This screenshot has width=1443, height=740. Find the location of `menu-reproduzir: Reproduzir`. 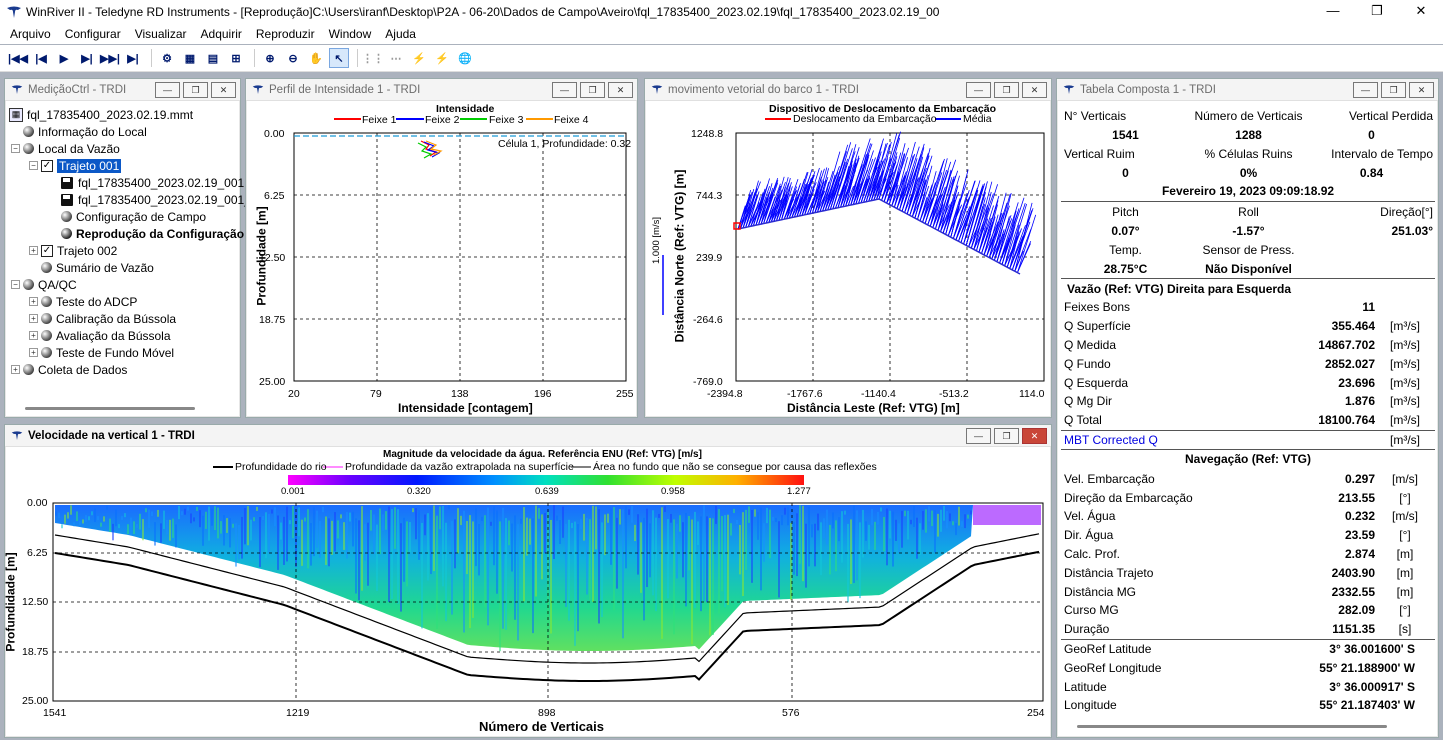

menu-reproduzir: Reproduzir is located at coordinates (285, 34).